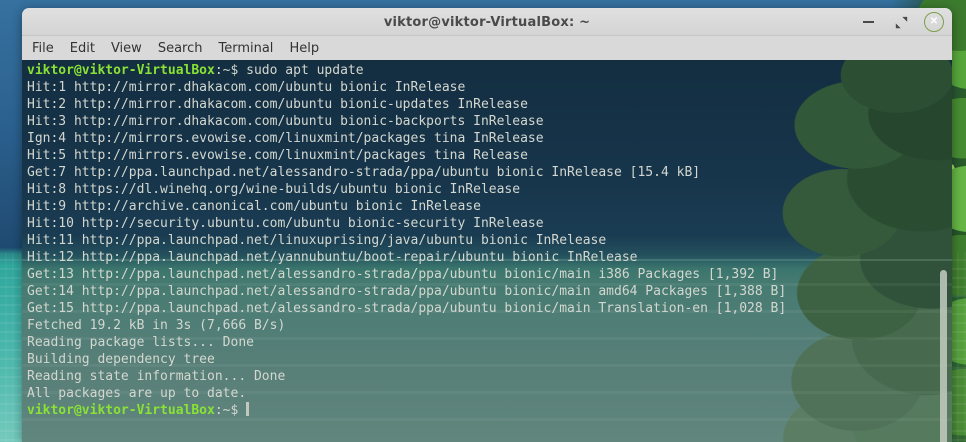  I want to click on shell-command: sudo apt update, so click(301, 70).